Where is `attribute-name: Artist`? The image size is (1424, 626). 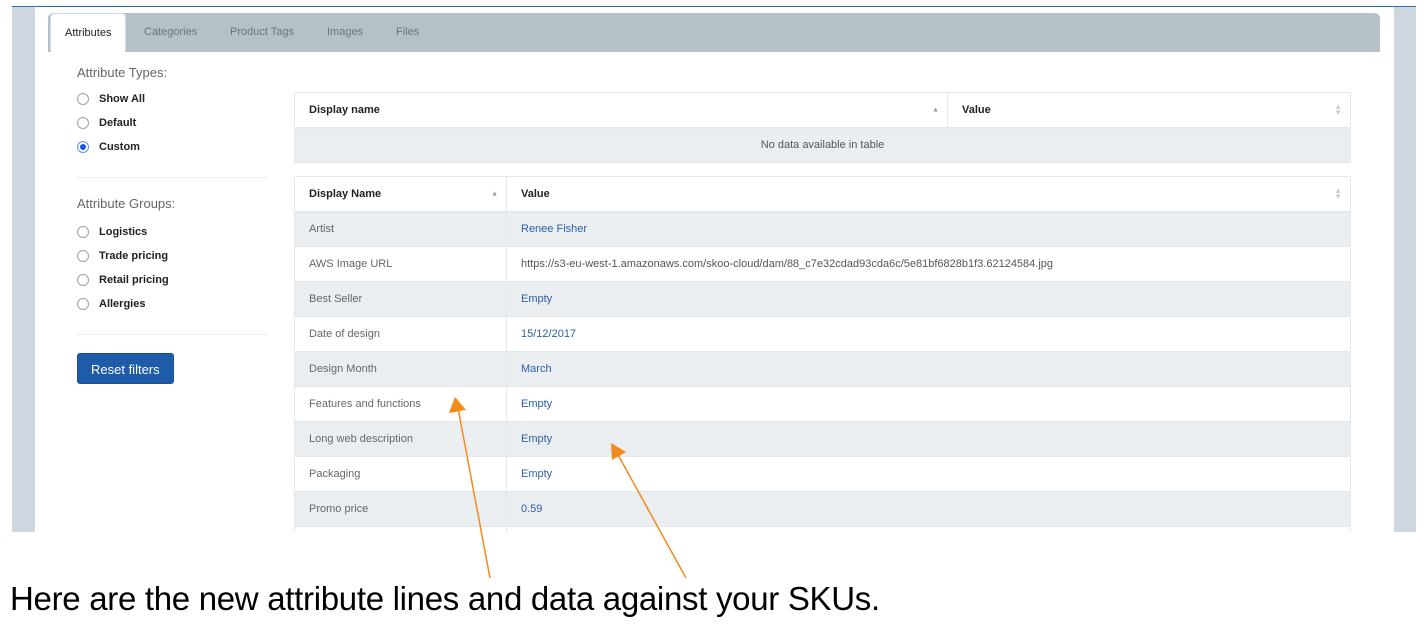 attribute-name: Artist is located at coordinates (400, 229).